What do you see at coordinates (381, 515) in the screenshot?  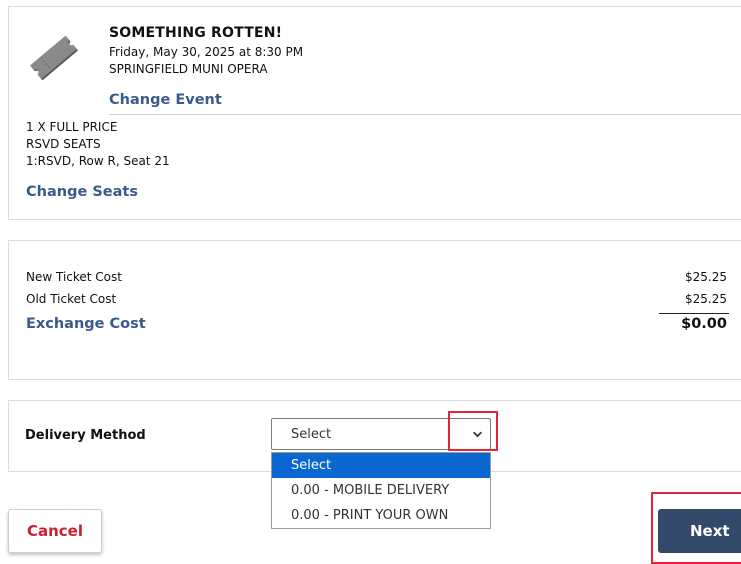 I see `option-print-your-own: 0.00 - PRINT YOUR OWN` at bounding box center [381, 515].